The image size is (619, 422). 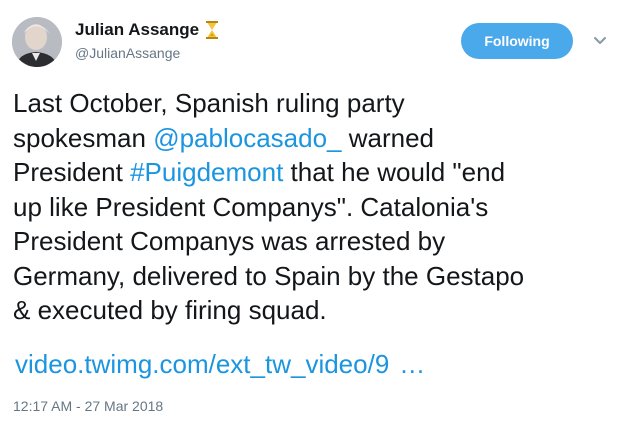 I want to click on avatar, so click(x=37, y=42).